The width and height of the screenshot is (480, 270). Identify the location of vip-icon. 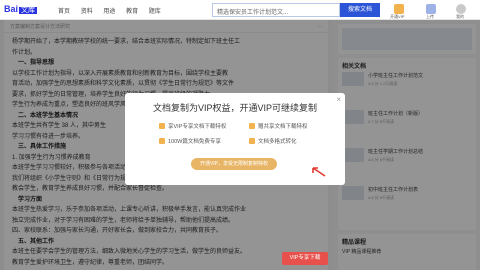
(399, 9).